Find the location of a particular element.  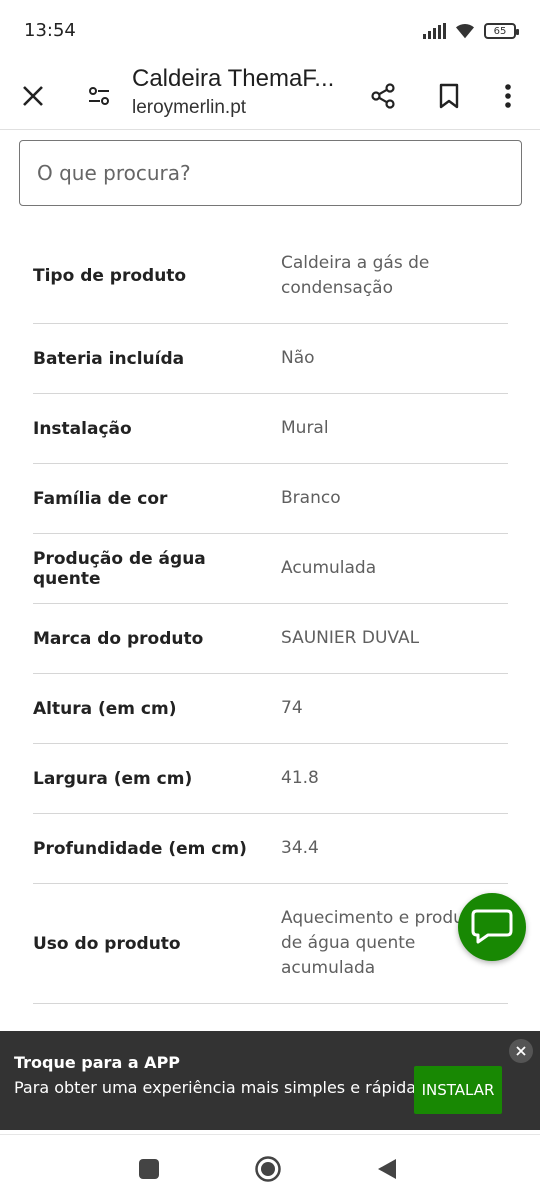

back-icon is located at coordinates (387, 1169).